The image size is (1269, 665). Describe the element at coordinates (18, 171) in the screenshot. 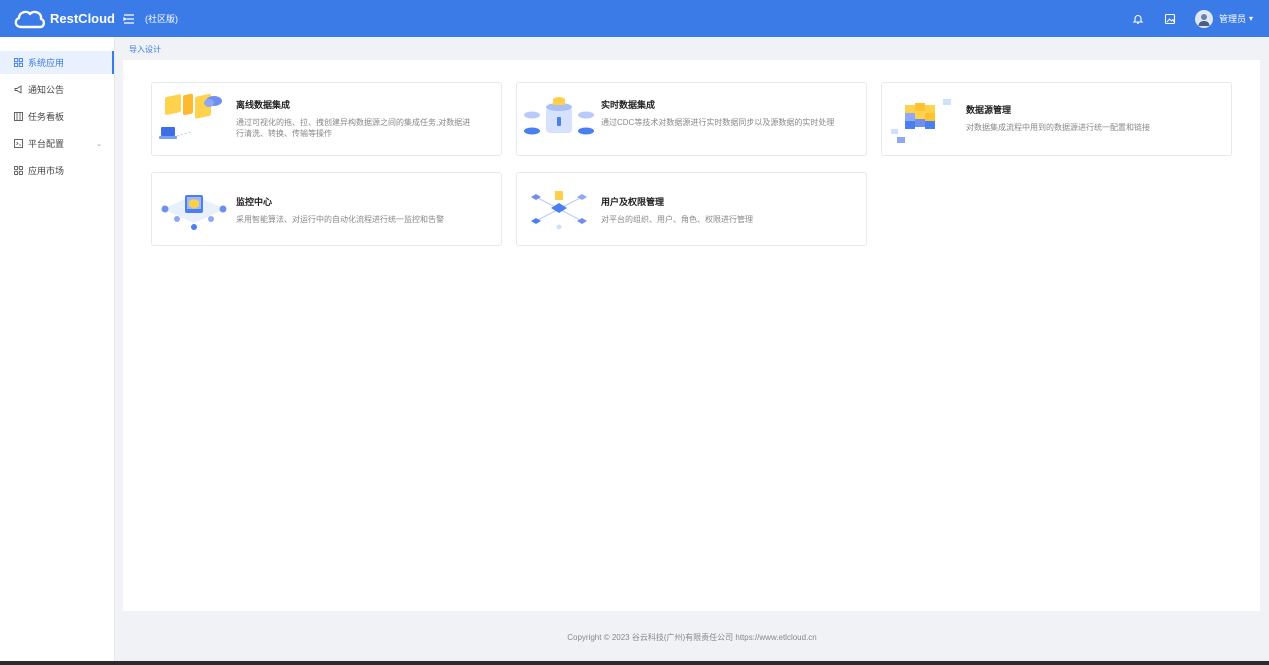

I see `apps-icon` at that location.